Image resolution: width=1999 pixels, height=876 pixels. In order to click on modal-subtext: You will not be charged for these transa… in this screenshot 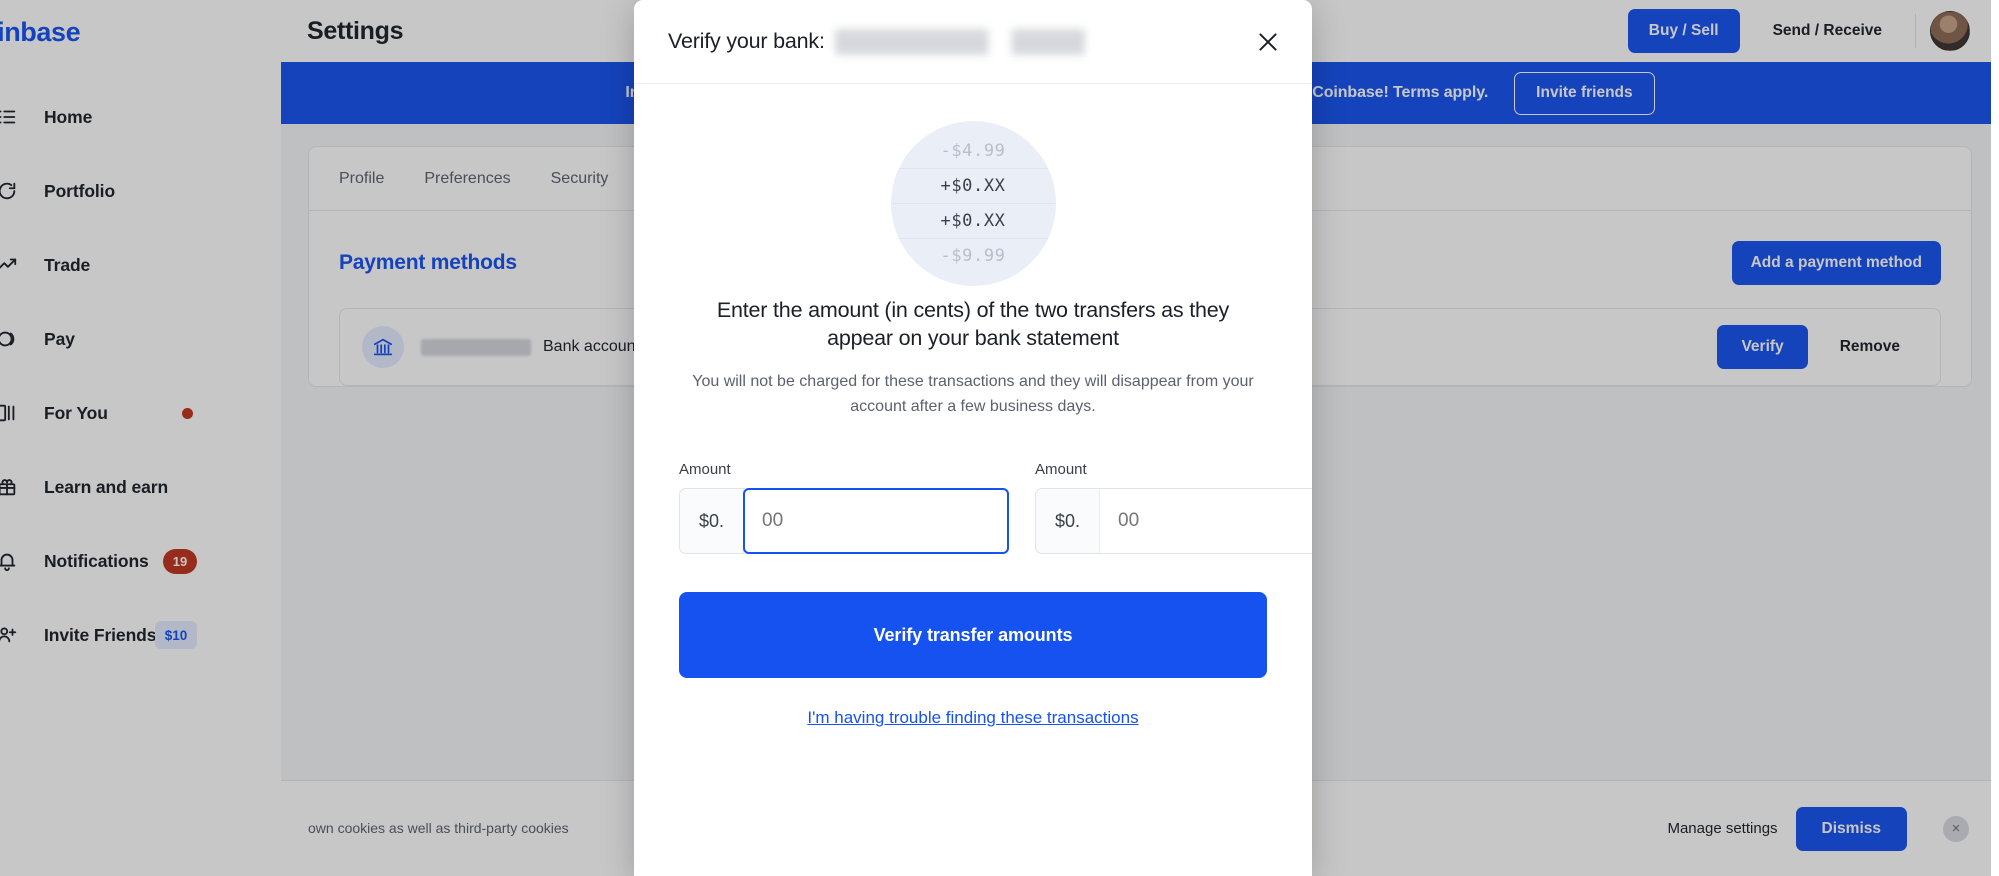, I will do `click(973, 393)`.